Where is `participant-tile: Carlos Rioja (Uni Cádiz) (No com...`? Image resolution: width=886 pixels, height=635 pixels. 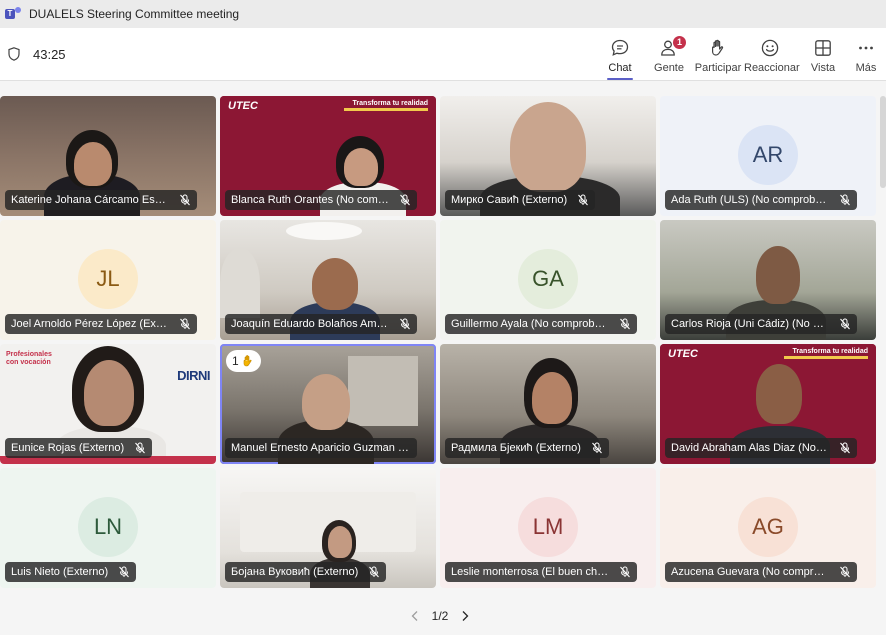
participant-tile: Carlos Rioja (Uni Cádiz) (No com... is located at coordinates (768, 280).